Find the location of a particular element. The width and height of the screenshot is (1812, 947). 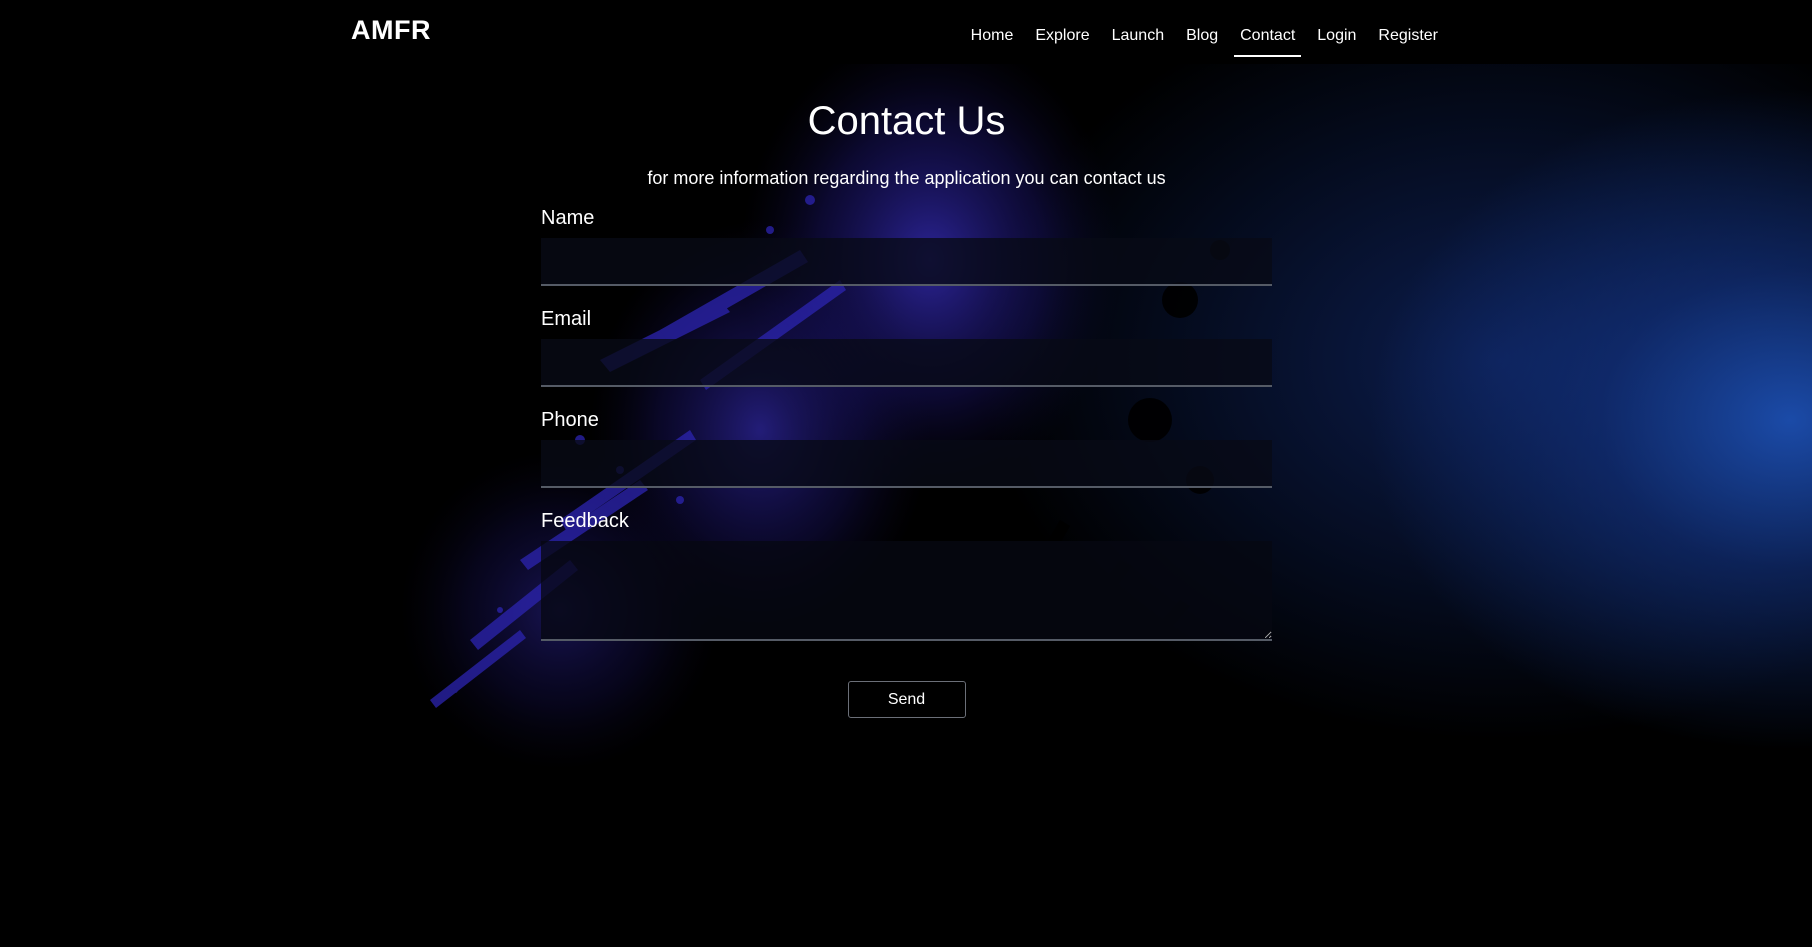

page-title: Contact Us is located at coordinates (906, 121).